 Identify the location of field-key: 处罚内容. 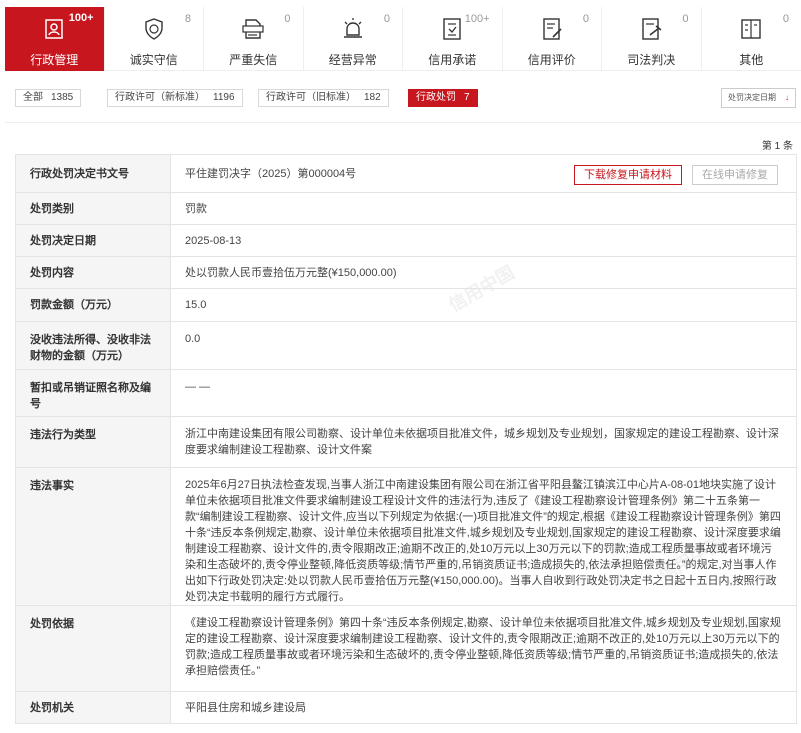
(93, 272).